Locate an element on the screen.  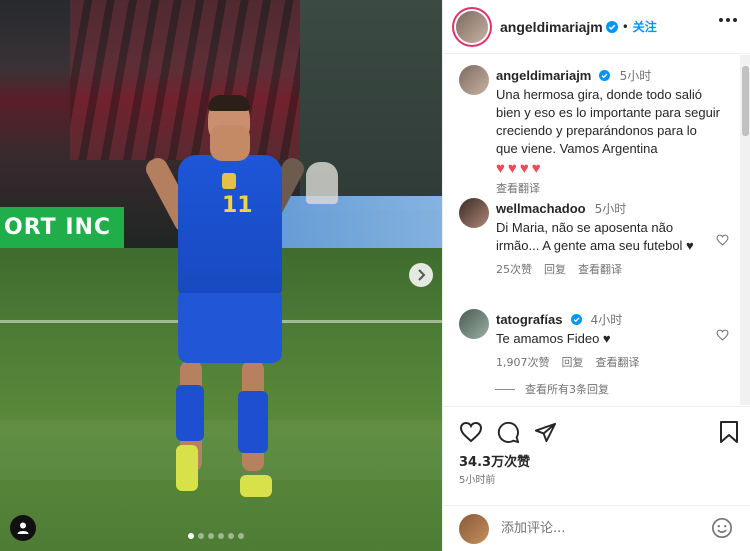
heart-icon is located at coordinates (471, 432).